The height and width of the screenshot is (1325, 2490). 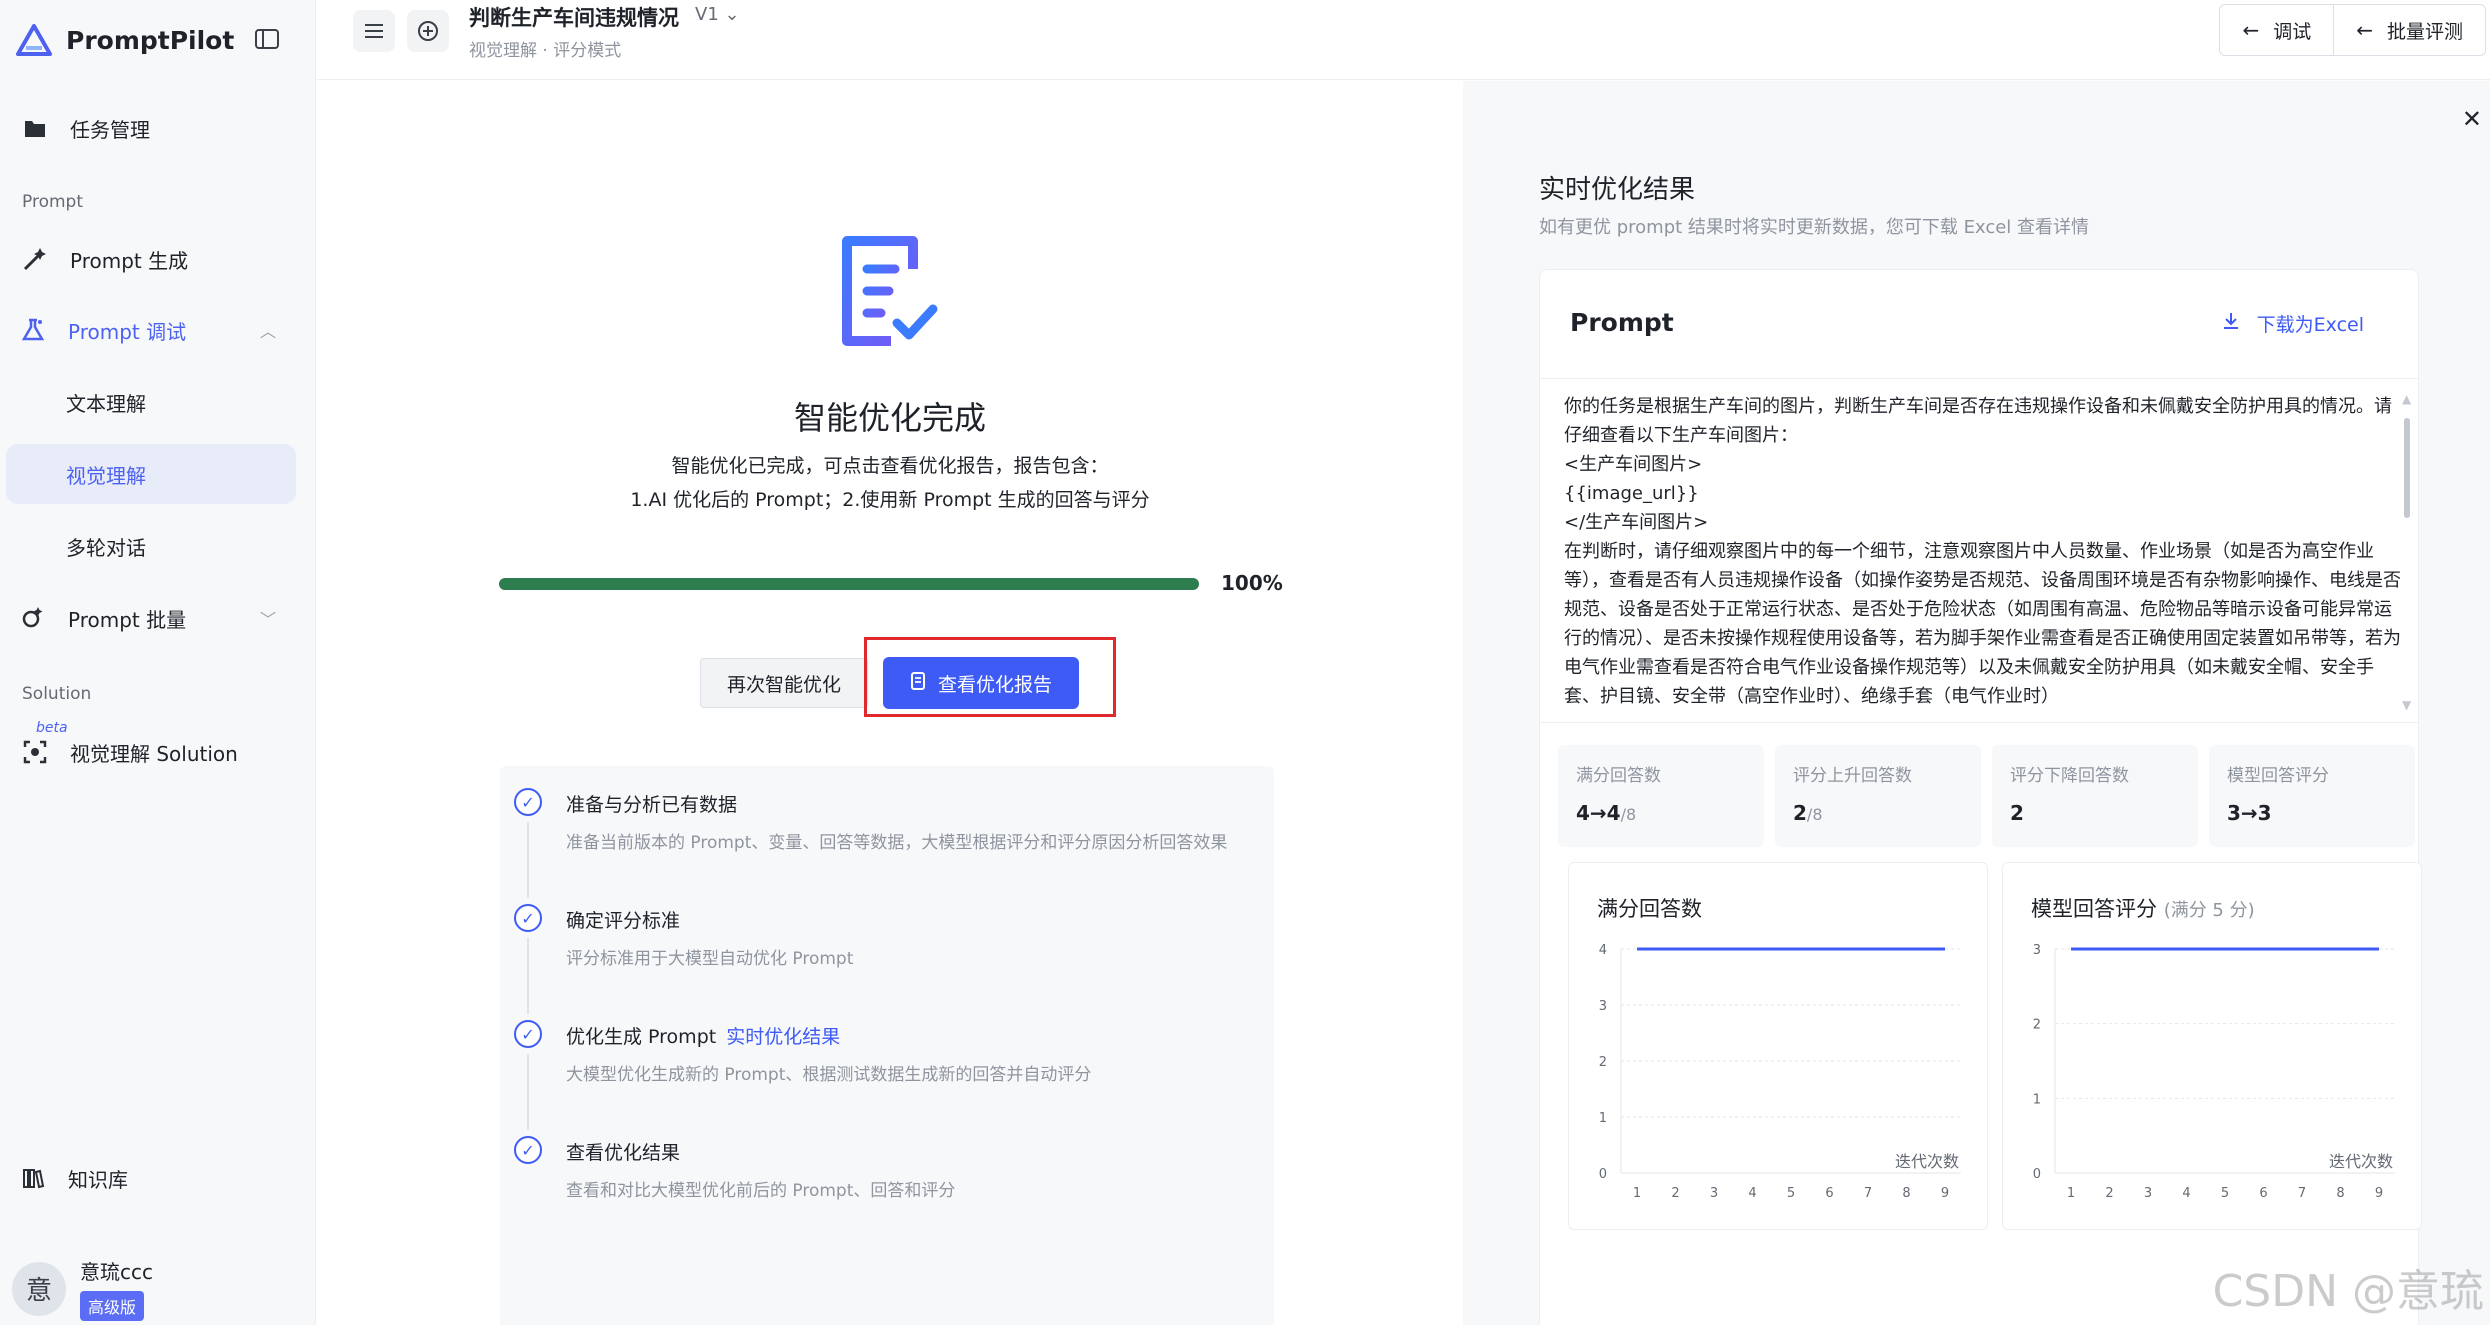 What do you see at coordinates (151, 330) in the screenshot?
I see `sidebar-item-prompt-debug: Prompt 调试 ︿` at bounding box center [151, 330].